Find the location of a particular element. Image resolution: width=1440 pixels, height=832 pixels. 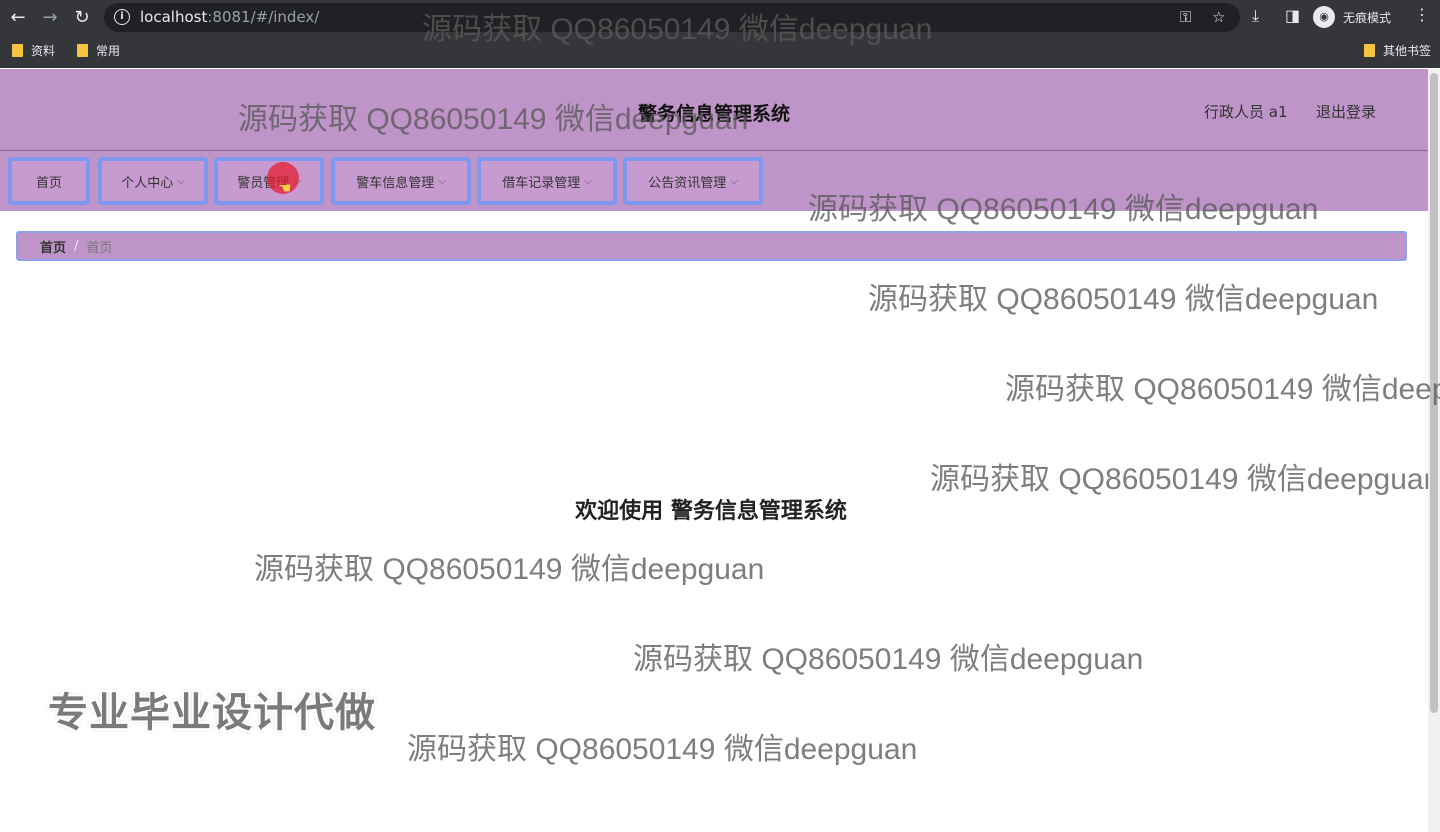

bookmark-folder-other: 其他书签 is located at coordinates (1397, 50).